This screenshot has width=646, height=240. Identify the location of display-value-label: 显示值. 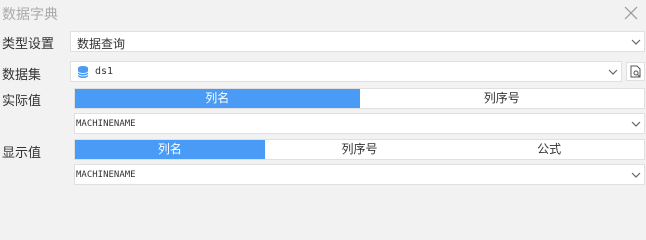
(22, 153).